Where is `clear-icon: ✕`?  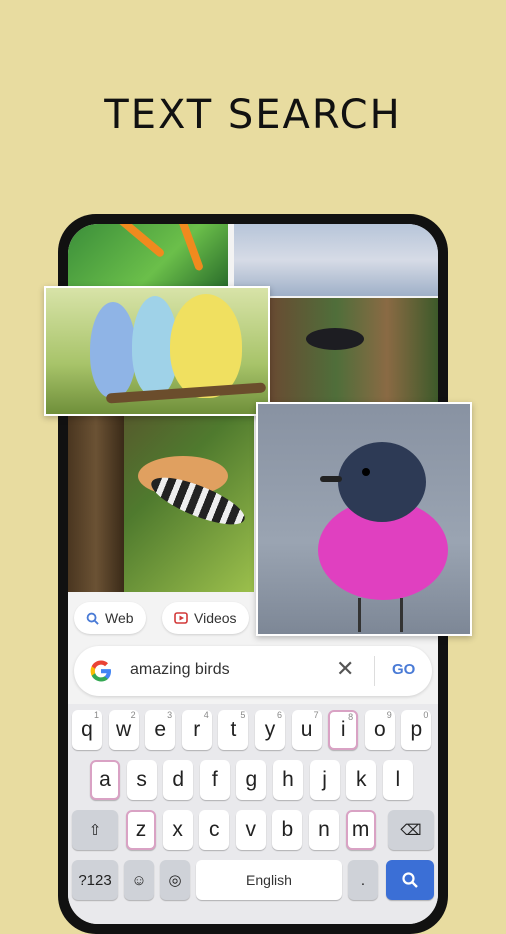 clear-icon: ✕ is located at coordinates (345, 669).